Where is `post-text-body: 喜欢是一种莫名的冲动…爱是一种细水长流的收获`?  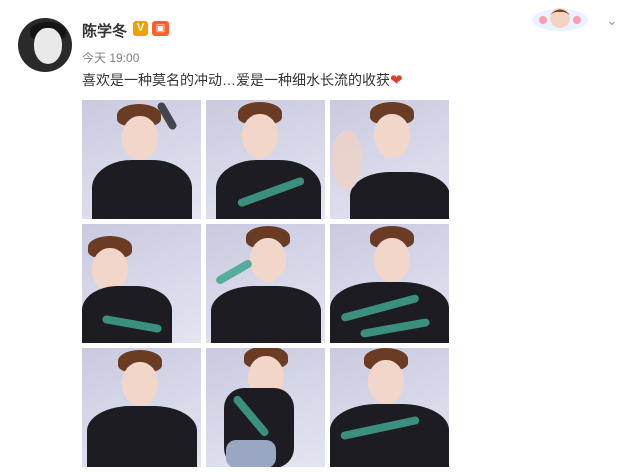
post-text-body: 喜欢是一种莫名的冲动…爱是一种细水长流的收获 is located at coordinates (236, 80).